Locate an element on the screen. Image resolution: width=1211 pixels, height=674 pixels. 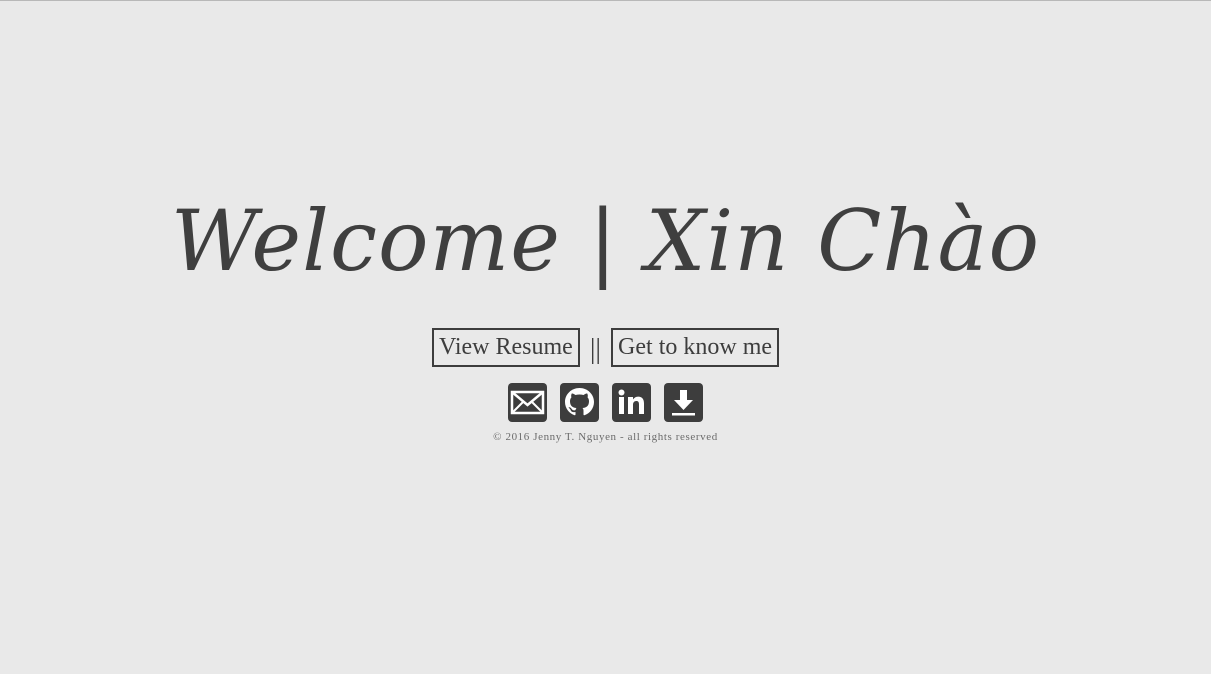
get-to-know-me-button: Get to know me is located at coordinates (695, 347).